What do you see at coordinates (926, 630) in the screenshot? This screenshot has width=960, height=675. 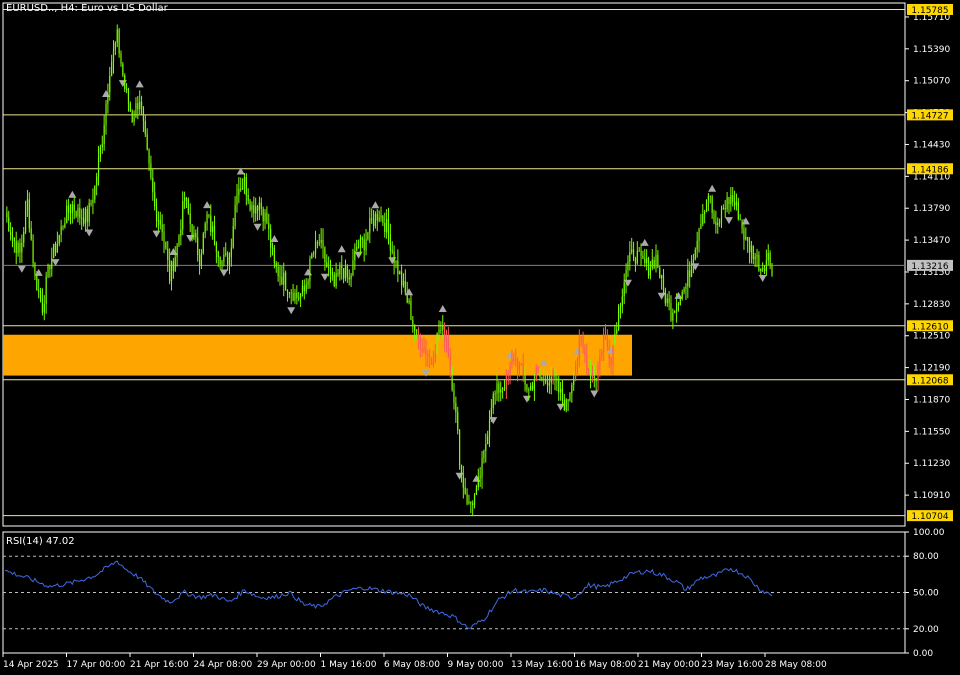 I see `rsi-level-label: 20.00` at bounding box center [926, 630].